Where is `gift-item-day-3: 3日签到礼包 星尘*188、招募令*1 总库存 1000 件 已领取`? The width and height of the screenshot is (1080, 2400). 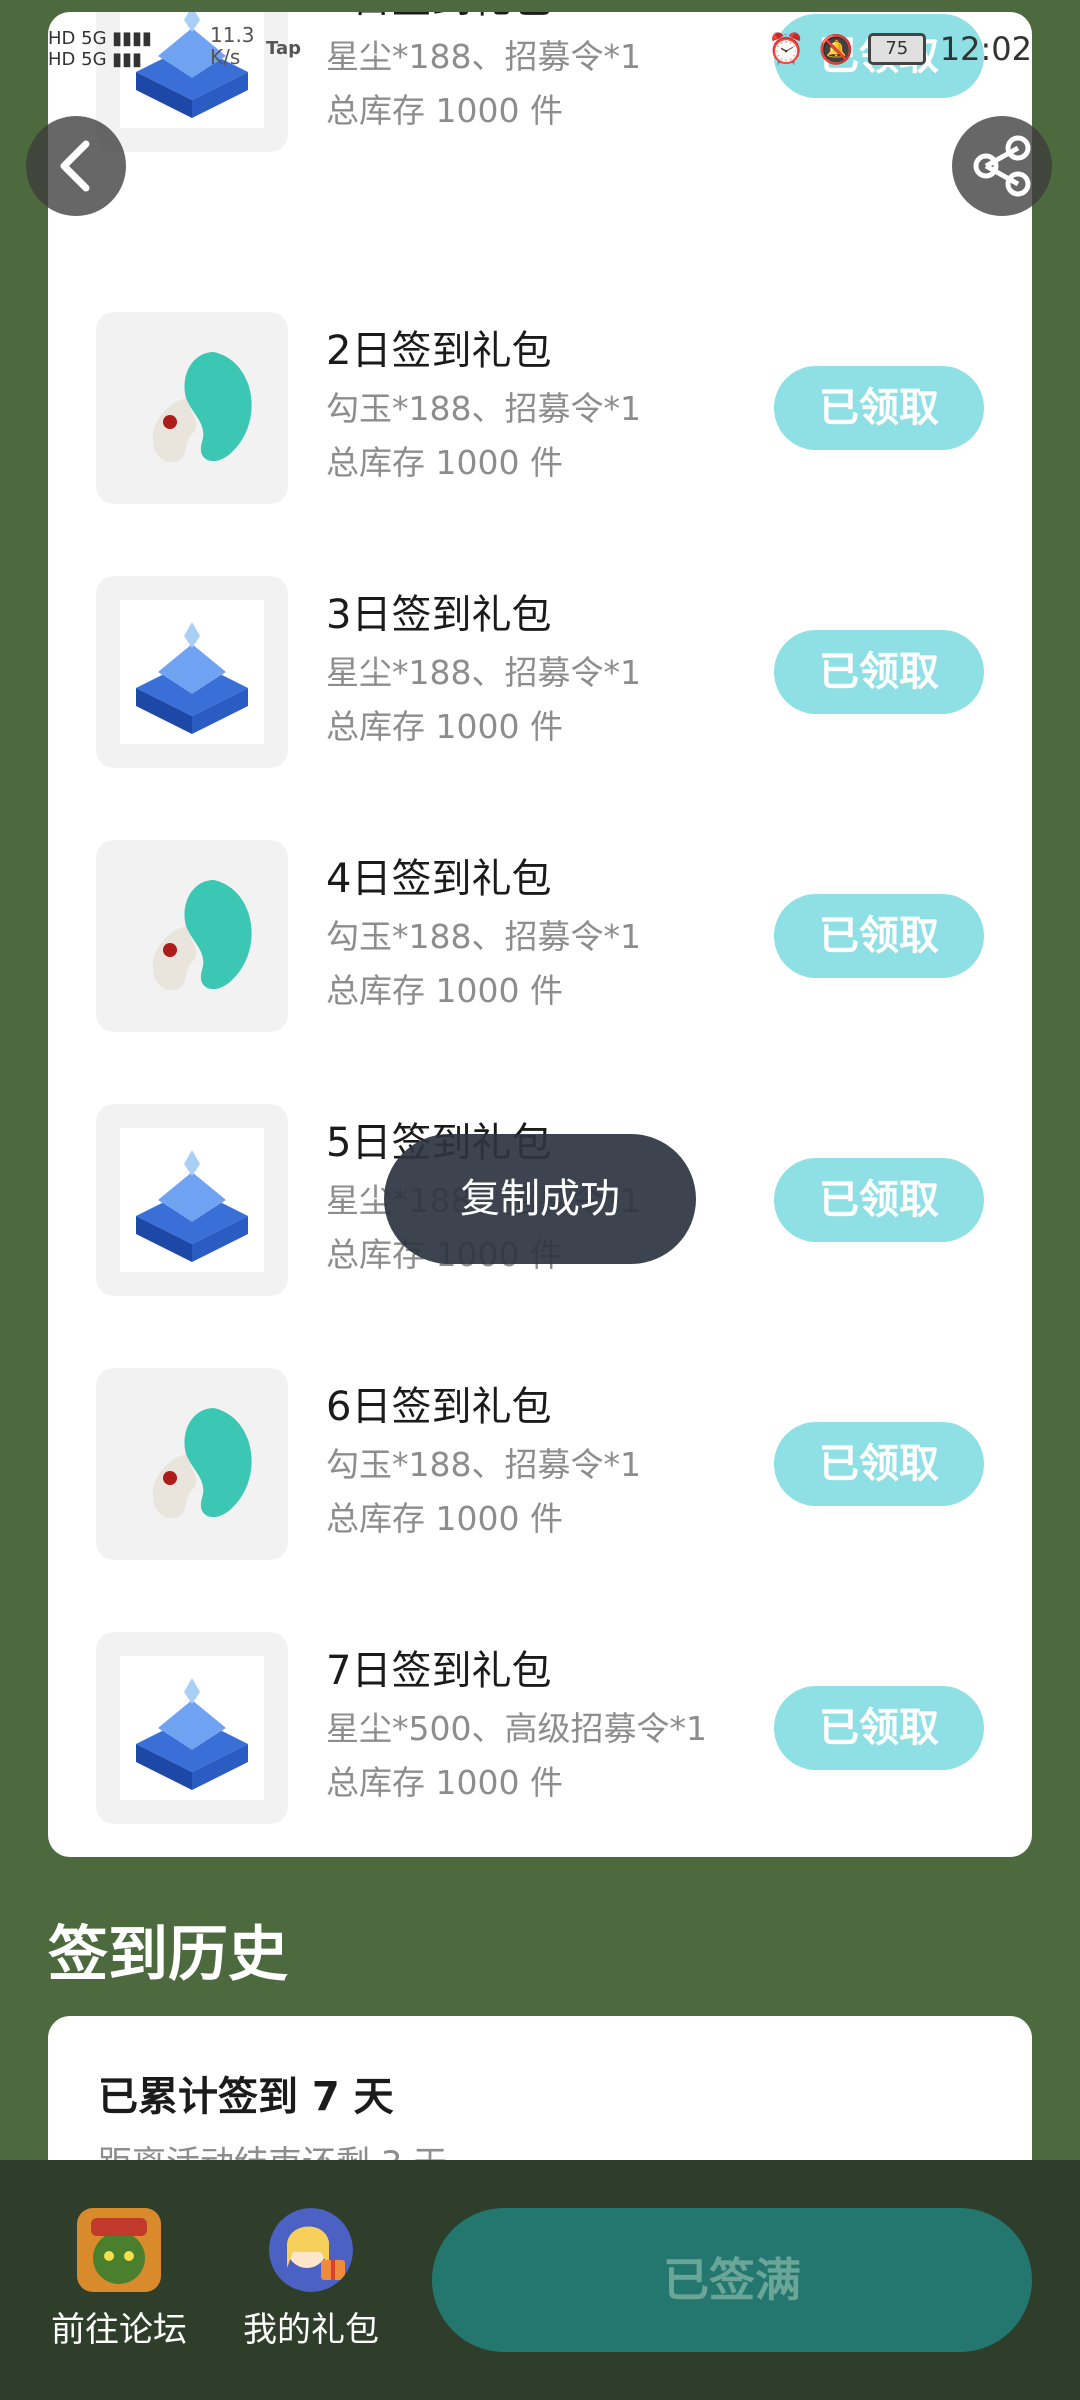
gift-item-day-3: 3日签到礼包 星尘*188、招募令*1 总库存 1000 件 已领取 is located at coordinates (540, 672).